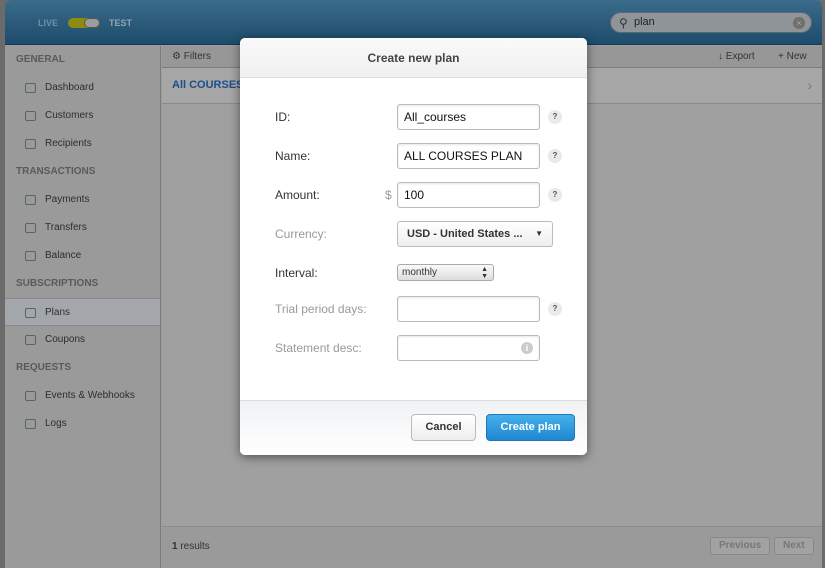 This screenshot has height=568, width=825. What do you see at coordinates (30, 228) in the screenshot?
I see `transfers-icon` at bounding box center [30, 228].